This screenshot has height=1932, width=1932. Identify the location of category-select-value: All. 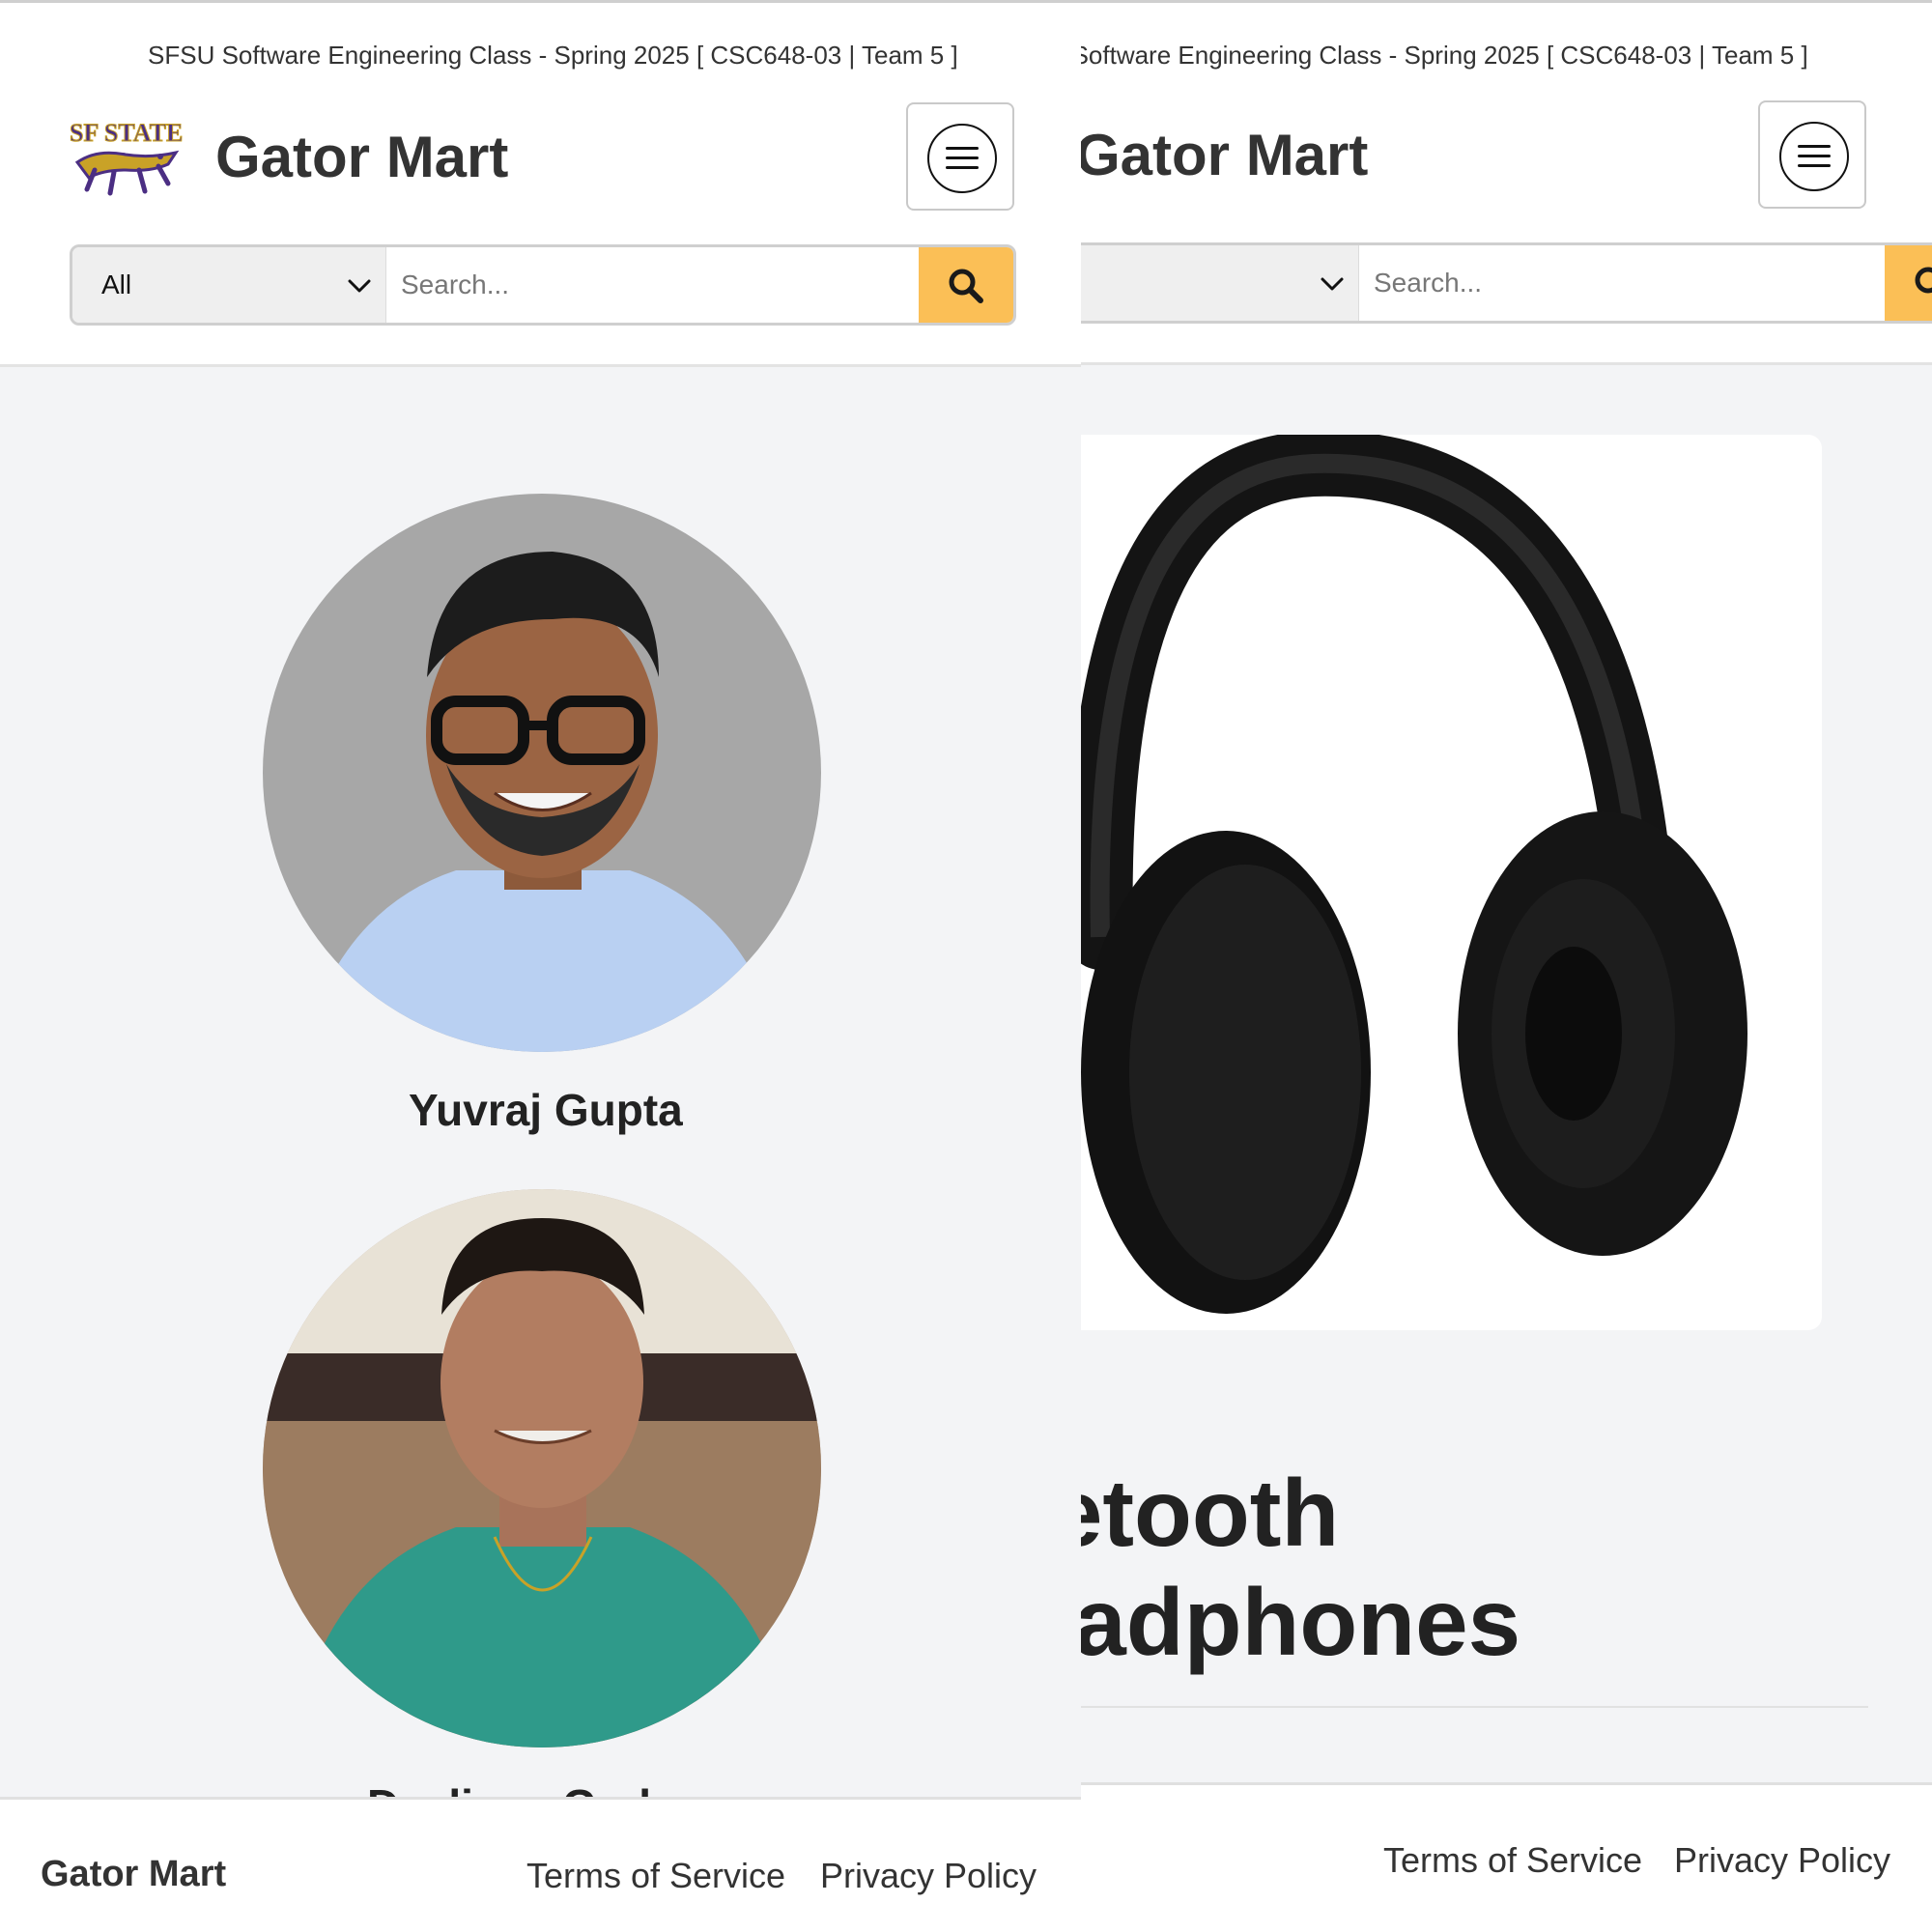
(116, 284).